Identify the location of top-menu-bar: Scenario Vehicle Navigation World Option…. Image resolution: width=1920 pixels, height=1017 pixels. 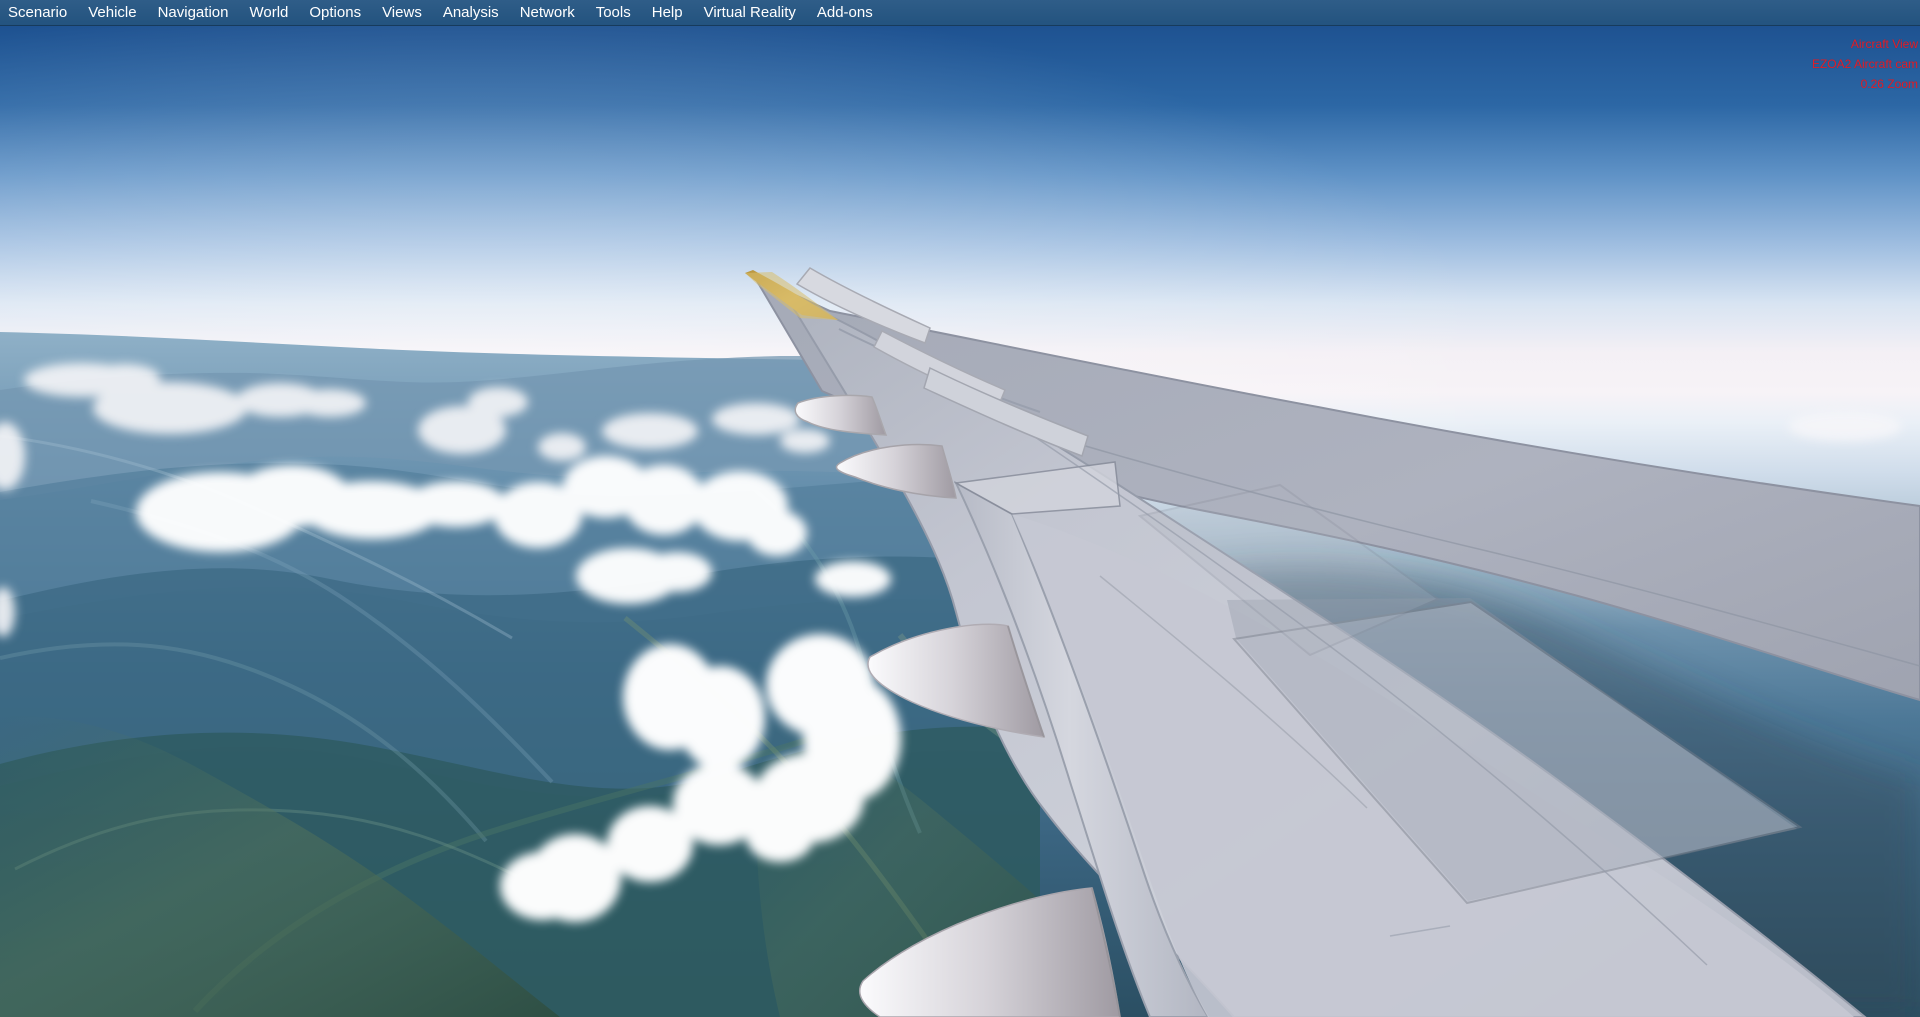
(960, 13).